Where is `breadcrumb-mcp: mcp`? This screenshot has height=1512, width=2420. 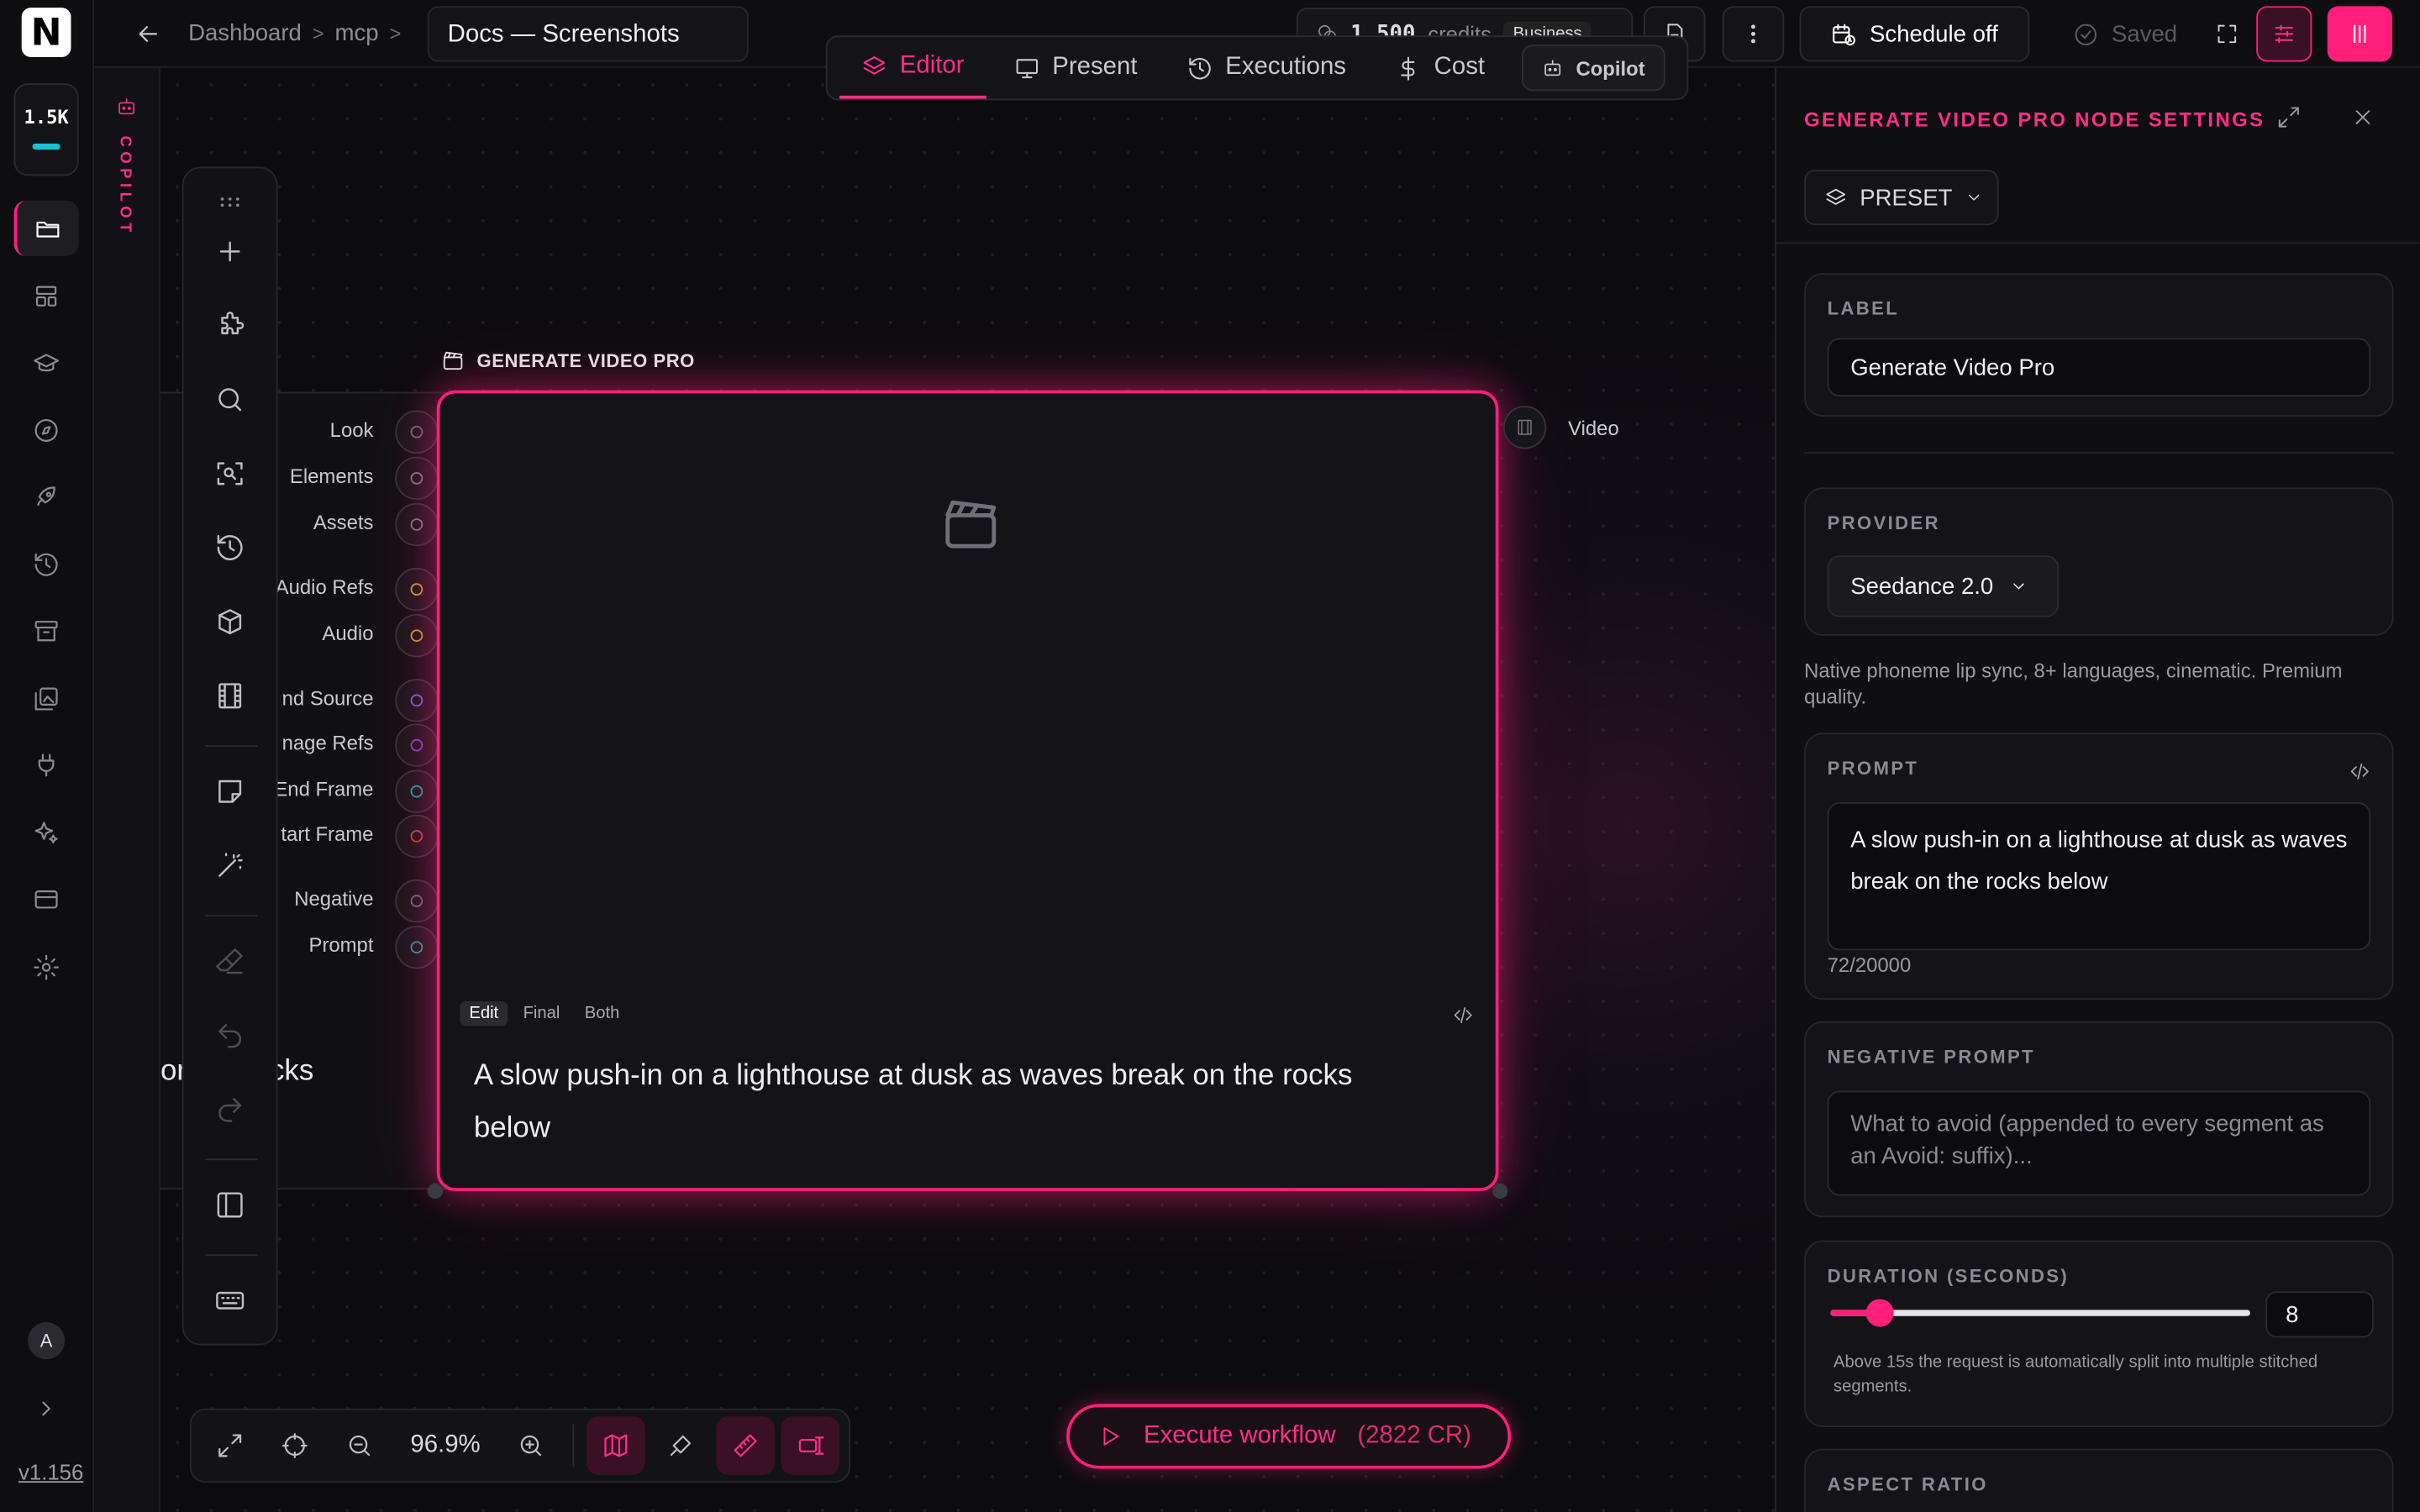
breadcrumb-mcp: mcp is located at coordinates (357, 33).